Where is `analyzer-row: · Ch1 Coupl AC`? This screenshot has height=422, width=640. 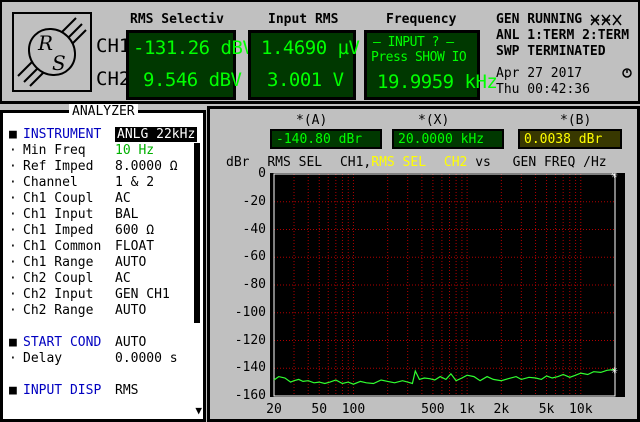
analyzer-row: · Ch1 Coupl AC is located at coordinates (70, 199).